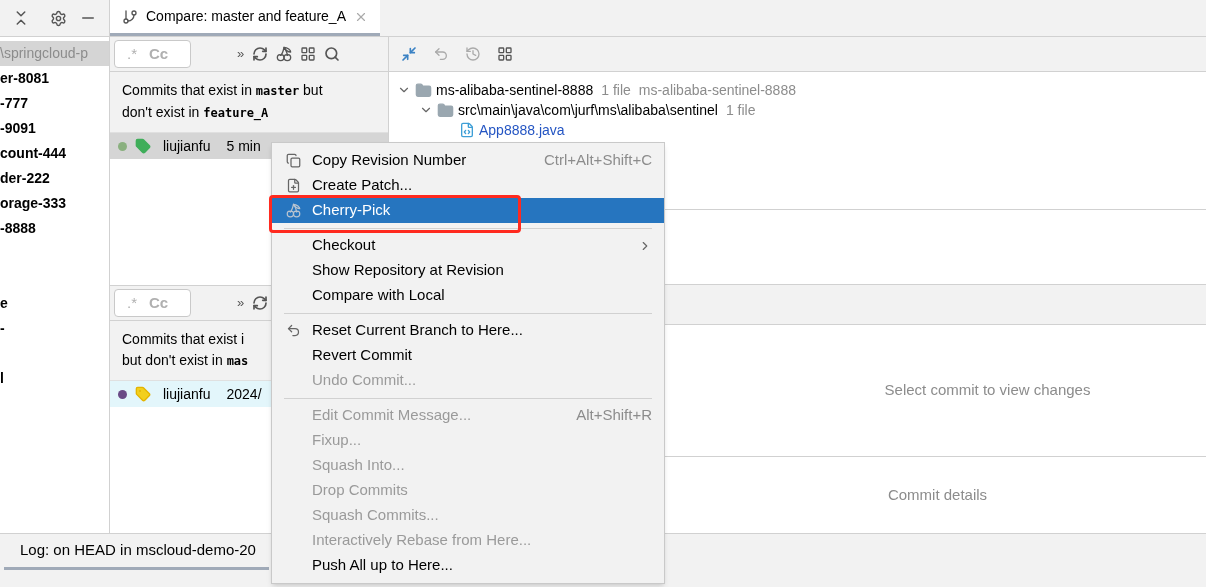 This screenshot has height=587, width=1206. What do you see at coordinates (4, 303) in the screenshot?
I see `branch-name: e` at bounding box center [4, 303].